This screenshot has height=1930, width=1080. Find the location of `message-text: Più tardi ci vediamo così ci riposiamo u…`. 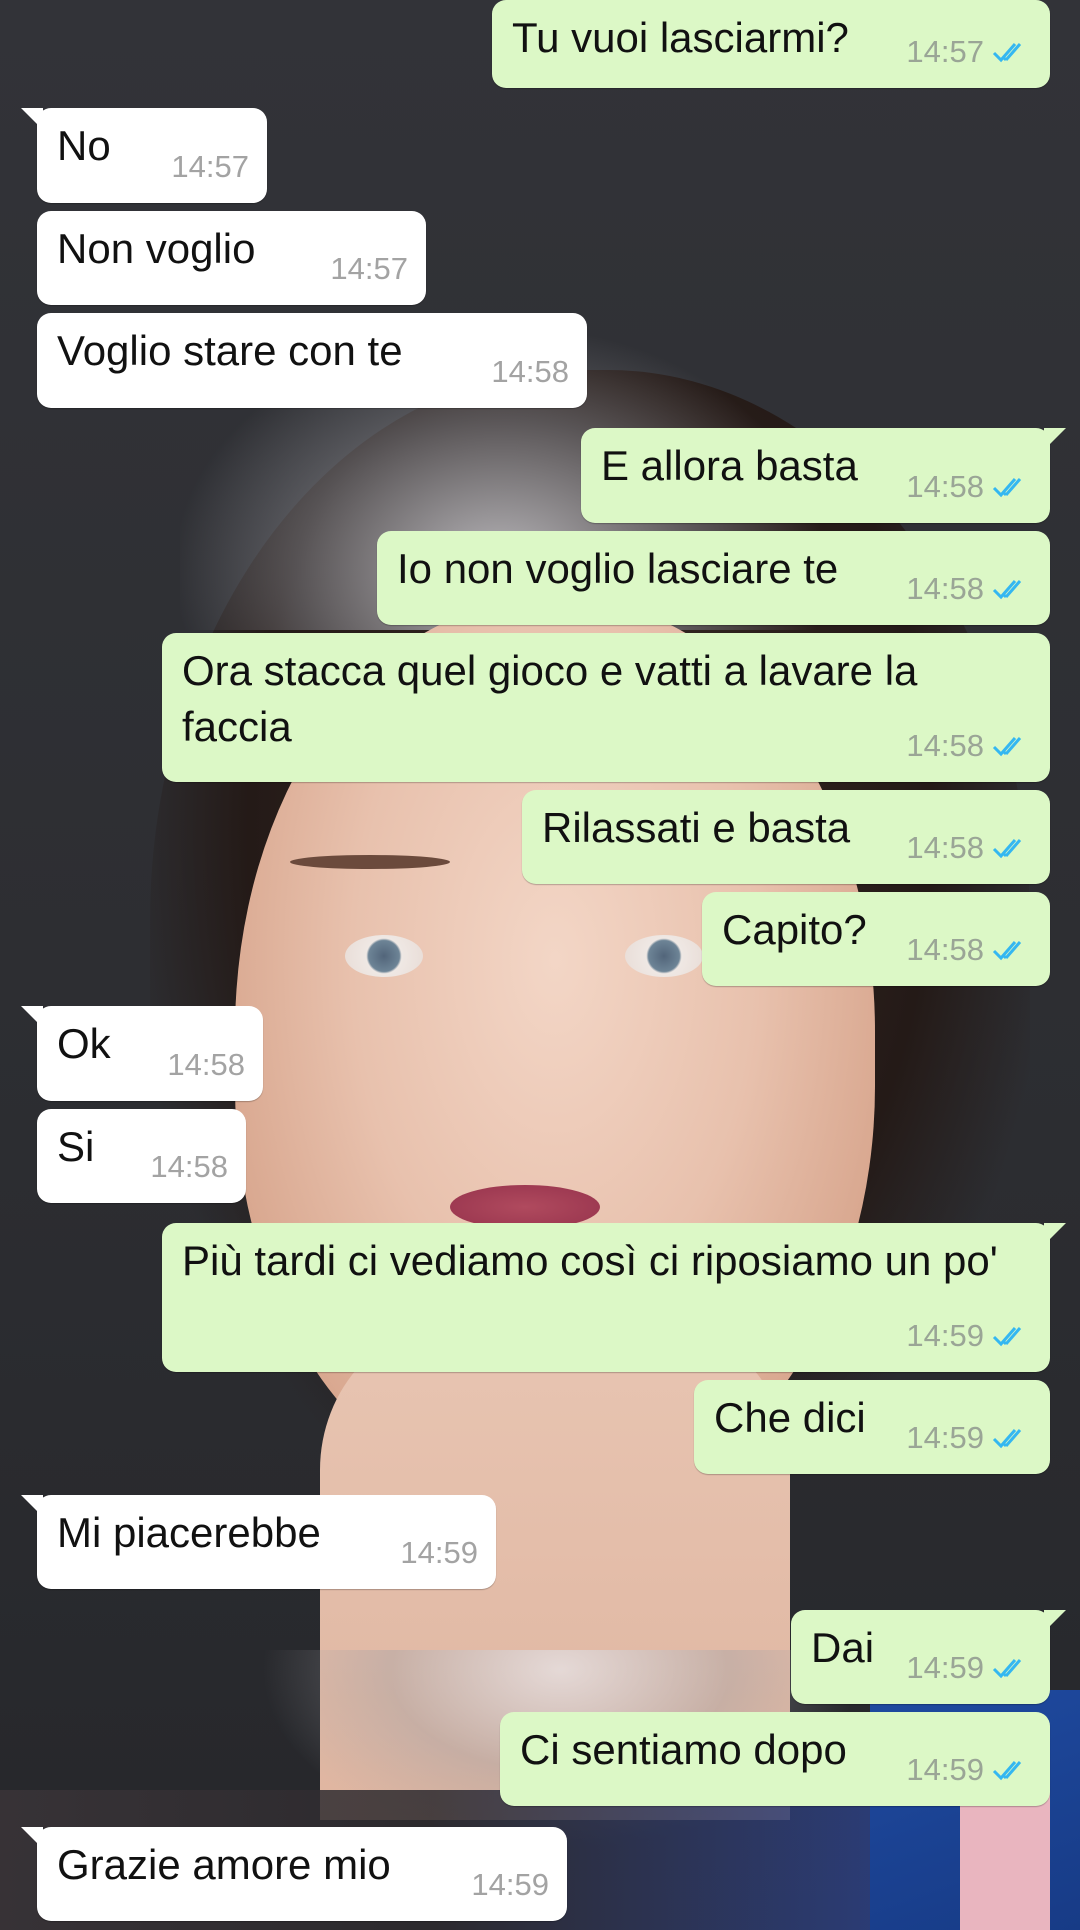

message-text: Più tardi ci vediamo così ci riposiamo u… is located at coordinates (590, 1260).